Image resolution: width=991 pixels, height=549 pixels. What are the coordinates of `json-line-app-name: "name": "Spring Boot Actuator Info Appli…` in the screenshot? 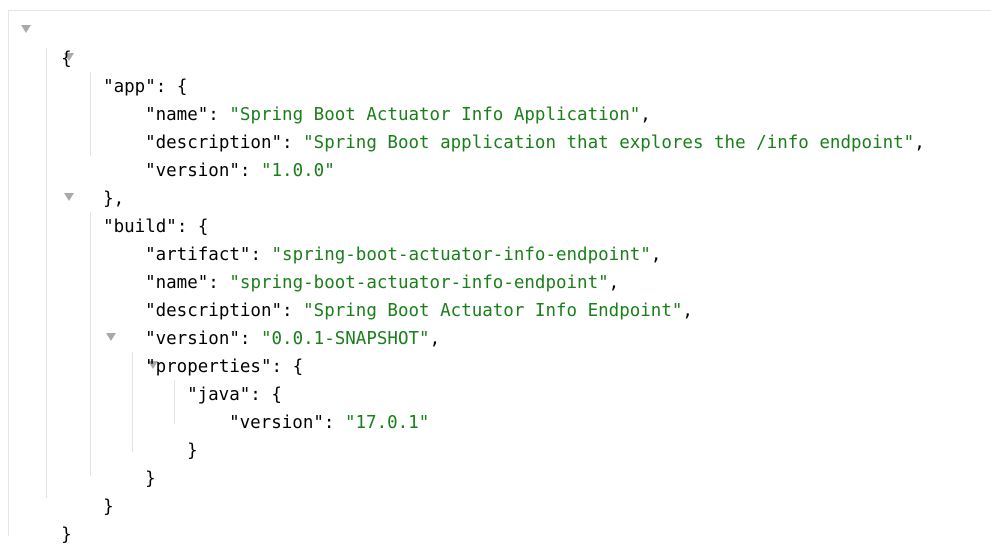 It's located at (387, 99).